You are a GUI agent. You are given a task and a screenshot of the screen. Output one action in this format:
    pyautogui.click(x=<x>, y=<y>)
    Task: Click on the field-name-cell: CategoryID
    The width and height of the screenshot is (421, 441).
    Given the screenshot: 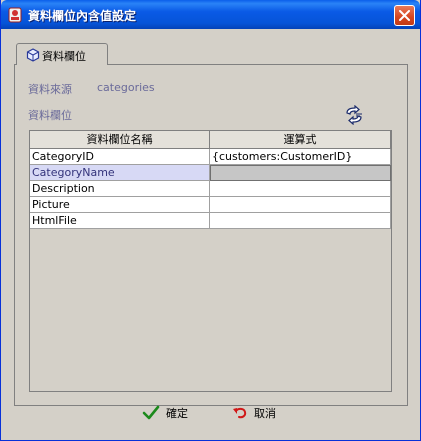 What is the action you would take?
    pyautogui.click(x=120, y=157)
    